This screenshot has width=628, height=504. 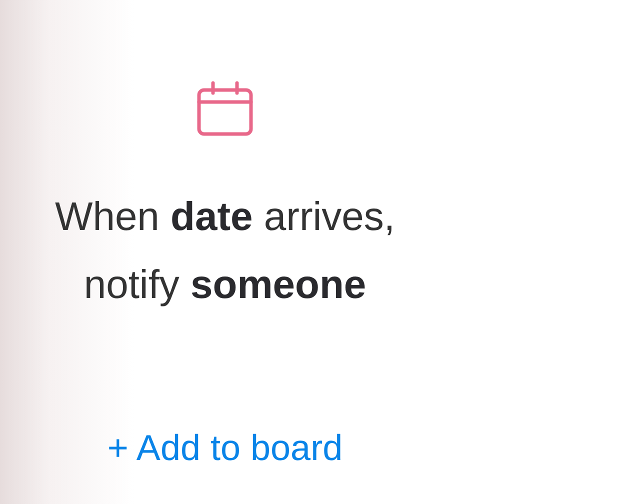 I want to click on calendar-icon, so click(x=225, y=109).